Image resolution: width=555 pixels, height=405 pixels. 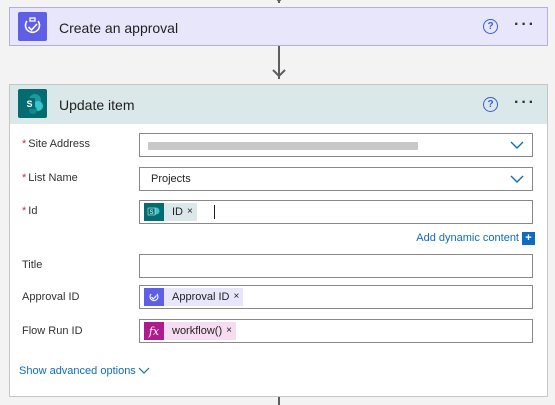 I want to click on update-more-options-icon: ···, so click(x=525, y=103).